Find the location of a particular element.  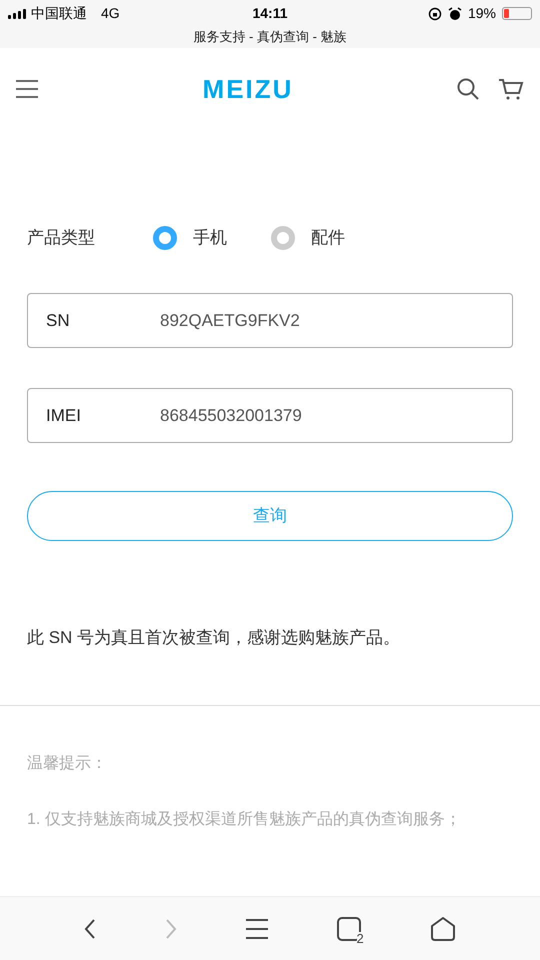

page-title: 服务支持 - 真伪查询 - 魅族 is located at coordinates (270, 37).